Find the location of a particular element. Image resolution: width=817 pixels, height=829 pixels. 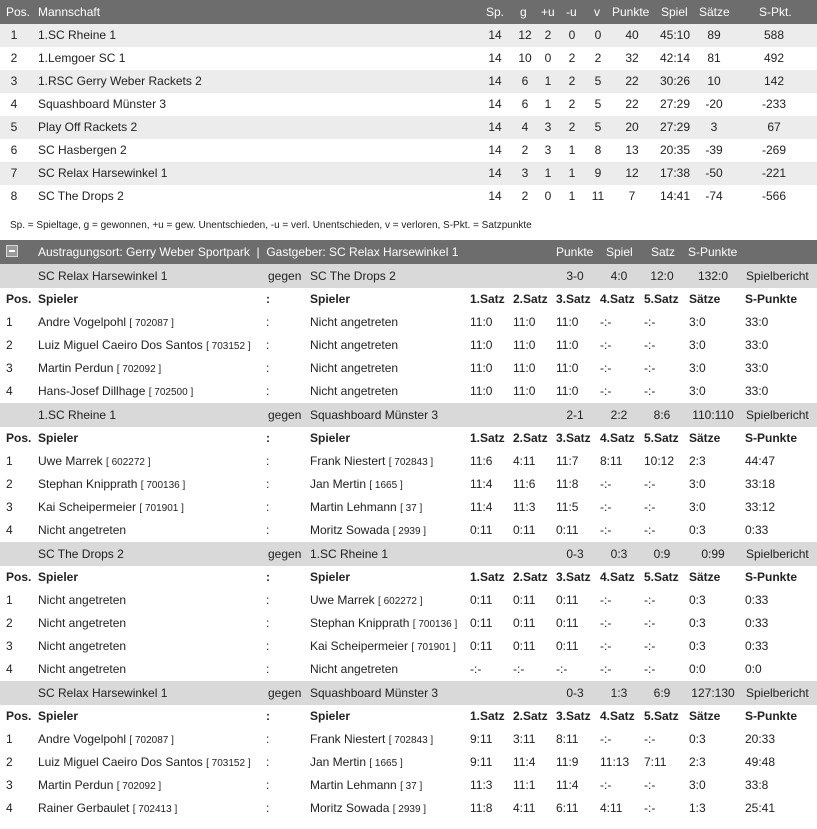

standings-row: 5 Play Off Rackets 2 14 4 3 2 5 20 27:29 3 67 is located at coordinates (408, 127).